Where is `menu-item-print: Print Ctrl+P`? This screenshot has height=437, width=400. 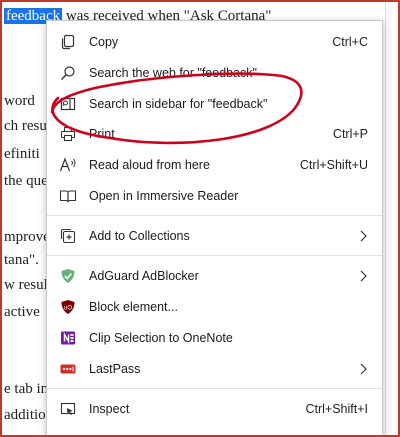
menu-item-print: Print Ctrl+P is located at coordinates (214, 134).